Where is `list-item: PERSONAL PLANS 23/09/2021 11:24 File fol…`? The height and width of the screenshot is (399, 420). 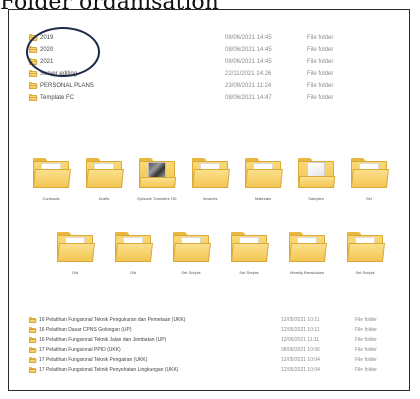
list-item: PERSONAL PLANS 23/09/2021 11:24 File fol… is located at coordinates (211, 86).